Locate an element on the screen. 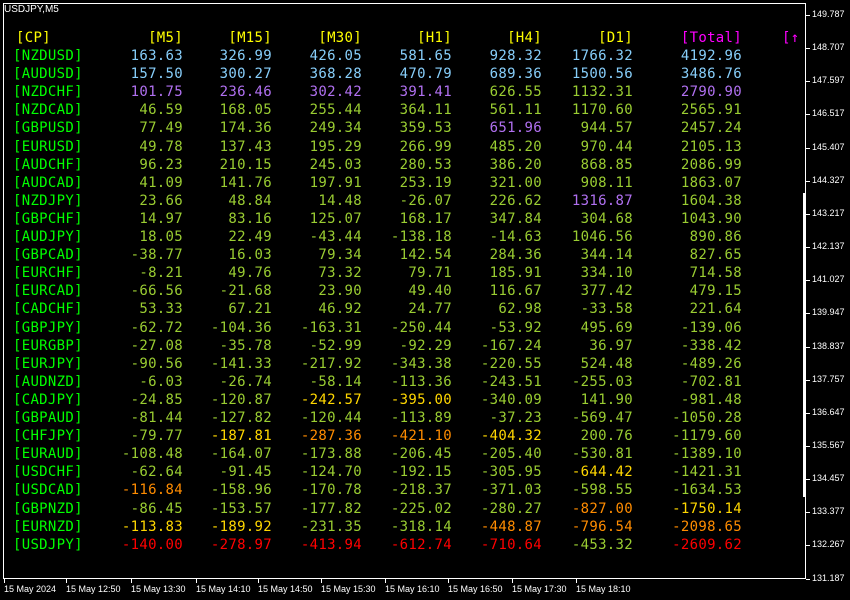  value-h4: -340.09 is located at coordinates (511, 399).